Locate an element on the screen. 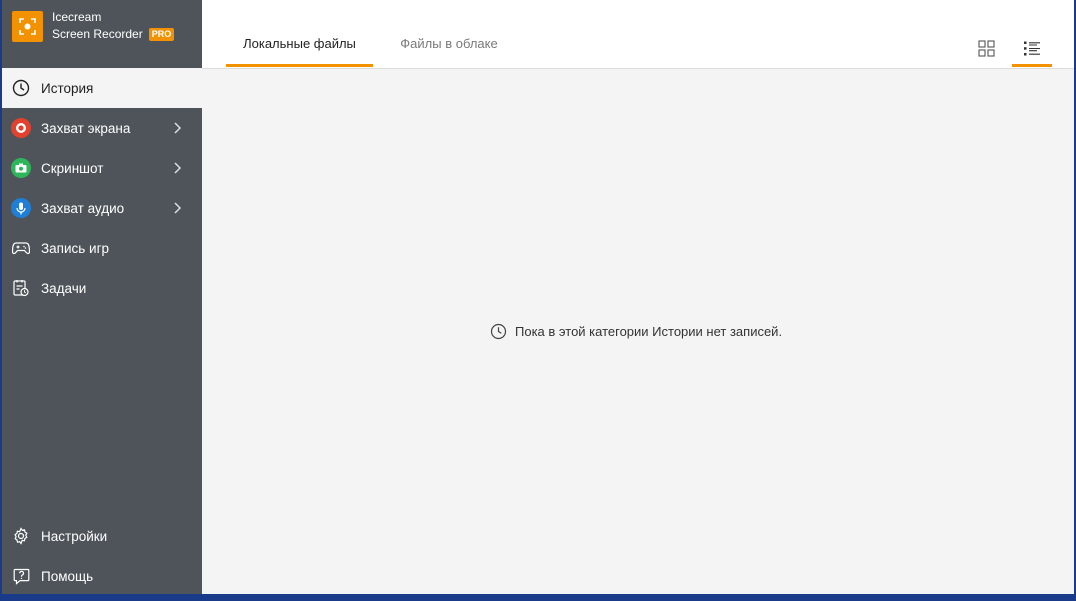 This screenshot has width=1076, height=601. grid-view-button is located at coordinates (986, 51).